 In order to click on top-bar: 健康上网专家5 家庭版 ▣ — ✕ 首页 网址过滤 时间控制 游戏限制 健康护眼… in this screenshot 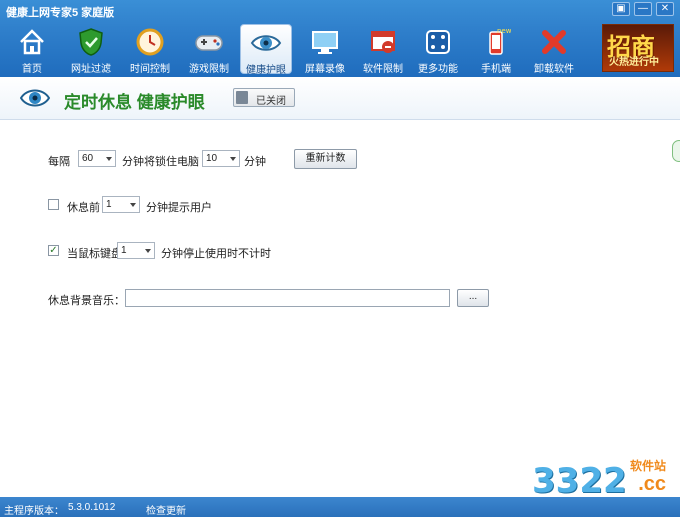, I will do `click(340, 38)`.